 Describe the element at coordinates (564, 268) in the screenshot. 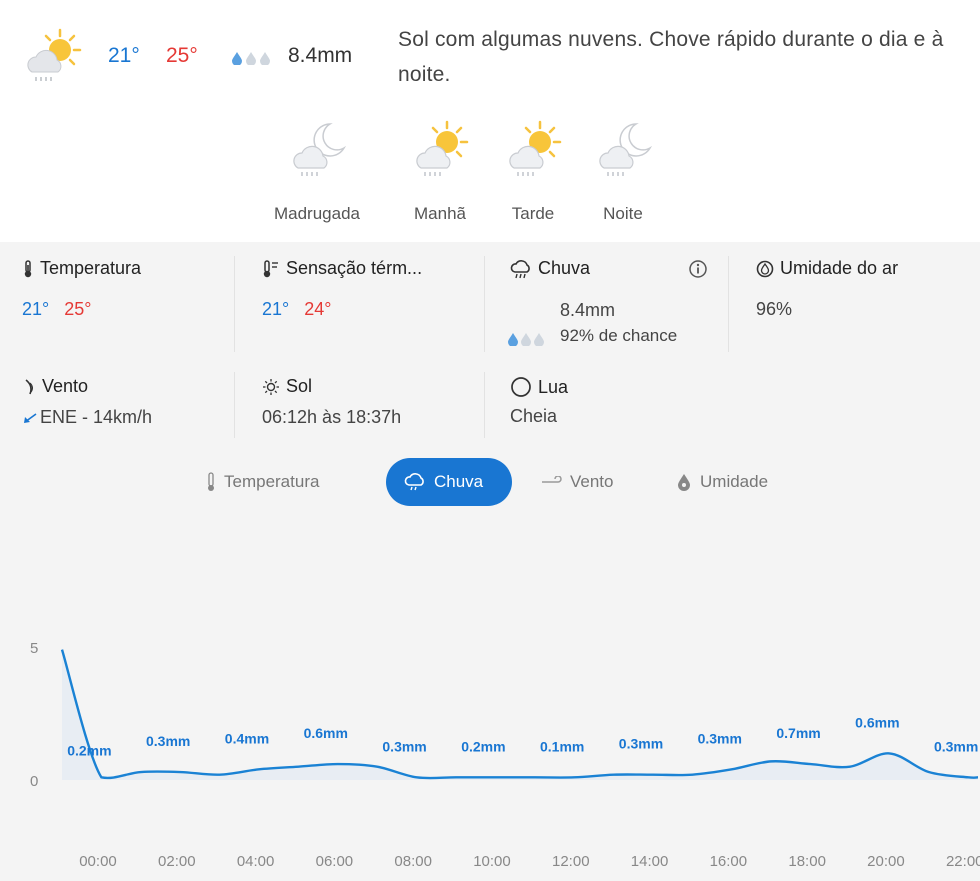

I see `detail-title: Chuva` at that location.